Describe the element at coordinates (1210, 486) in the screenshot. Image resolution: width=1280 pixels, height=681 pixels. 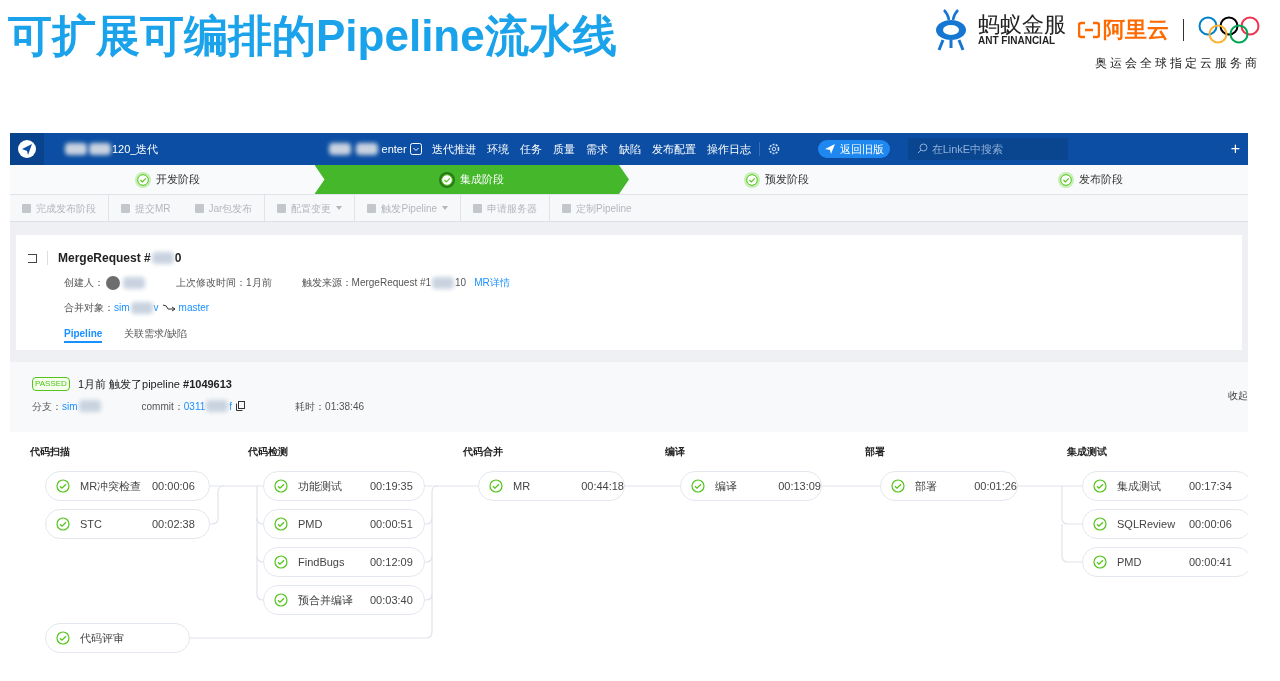
I see `job-duration: 00:17:34` at that location.